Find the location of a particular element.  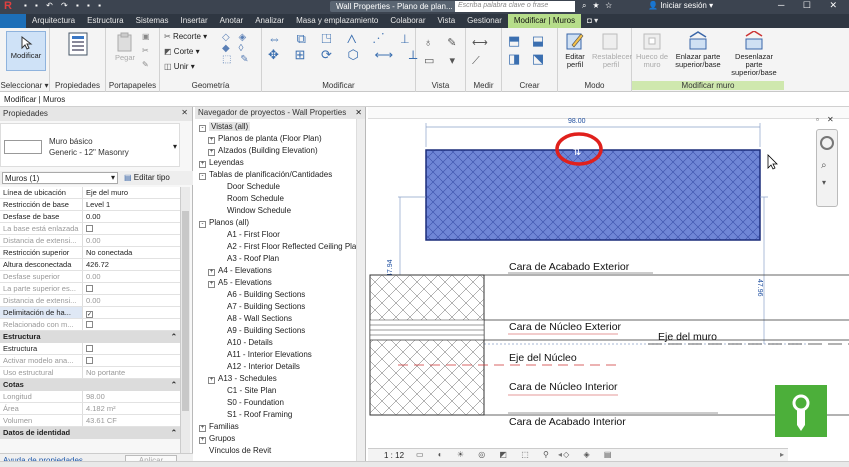

view-window-controls: ▫ ✕ is located at coordinates (826, 119).